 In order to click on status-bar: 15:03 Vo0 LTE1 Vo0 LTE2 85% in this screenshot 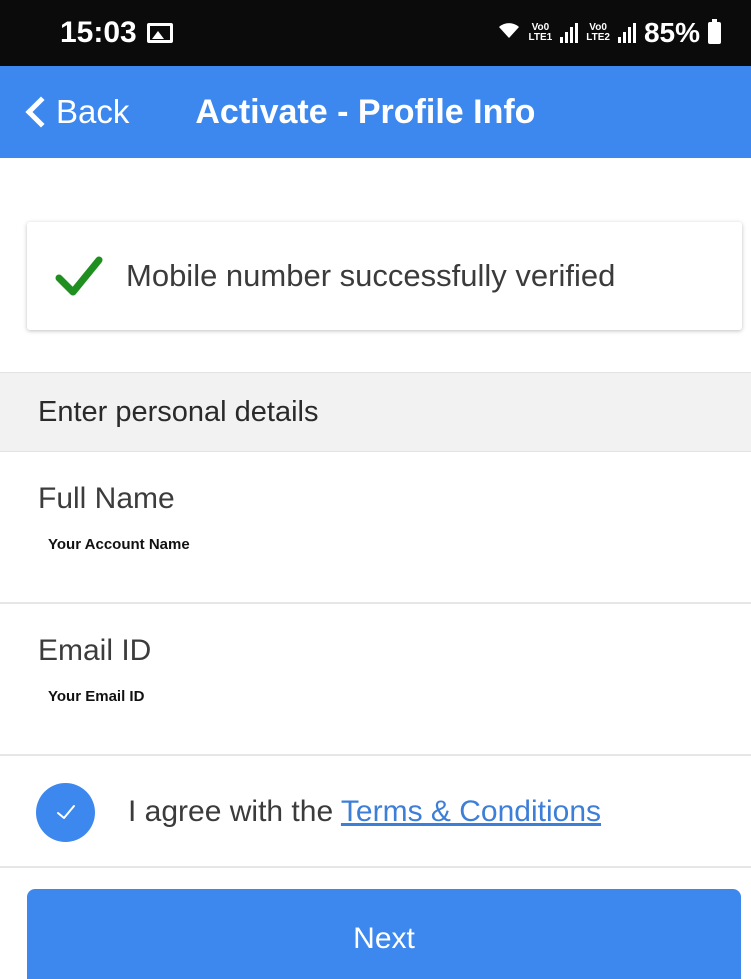, I will do `click(375, 33)`.